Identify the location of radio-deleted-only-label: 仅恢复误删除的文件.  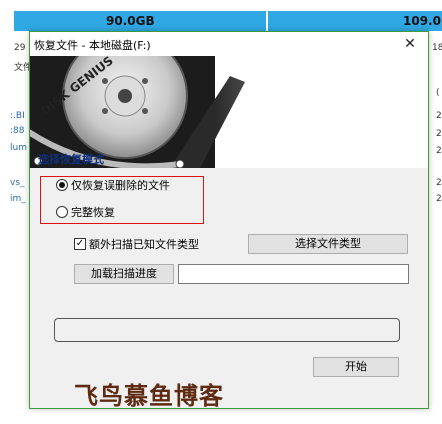
(120, 185).